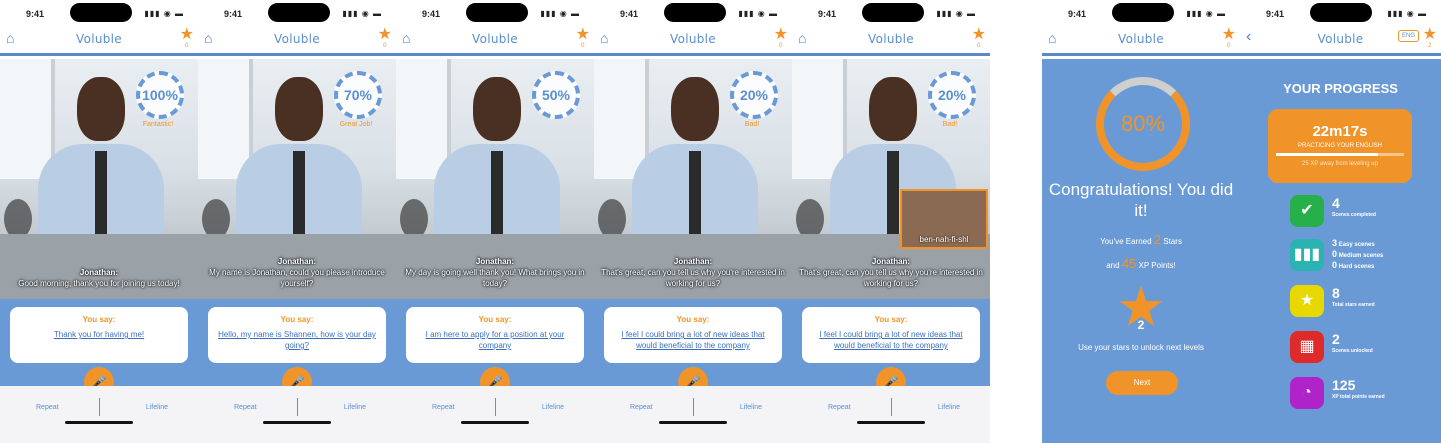 The image size is (1441, 443). I want to click on language-button: ENG, so click(1408, 36).